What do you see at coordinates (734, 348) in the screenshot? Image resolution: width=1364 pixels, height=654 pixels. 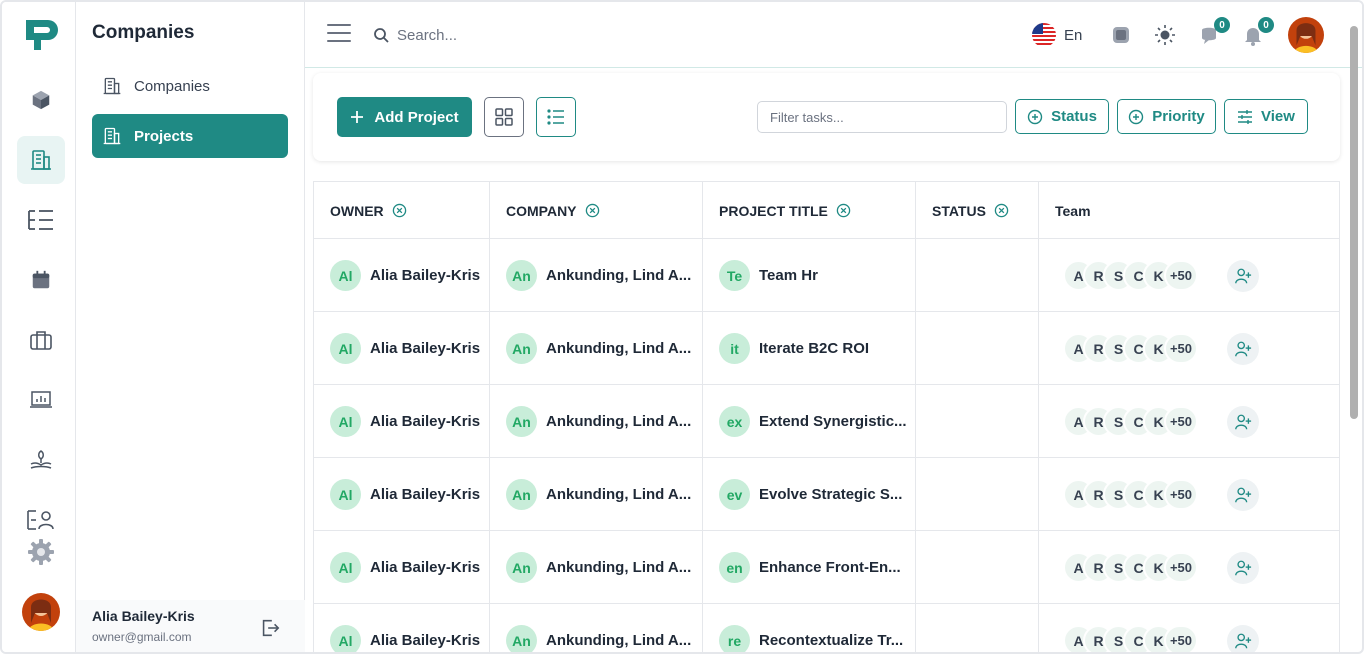 I see `project-avatar: it` at bounding box center [734, 348].